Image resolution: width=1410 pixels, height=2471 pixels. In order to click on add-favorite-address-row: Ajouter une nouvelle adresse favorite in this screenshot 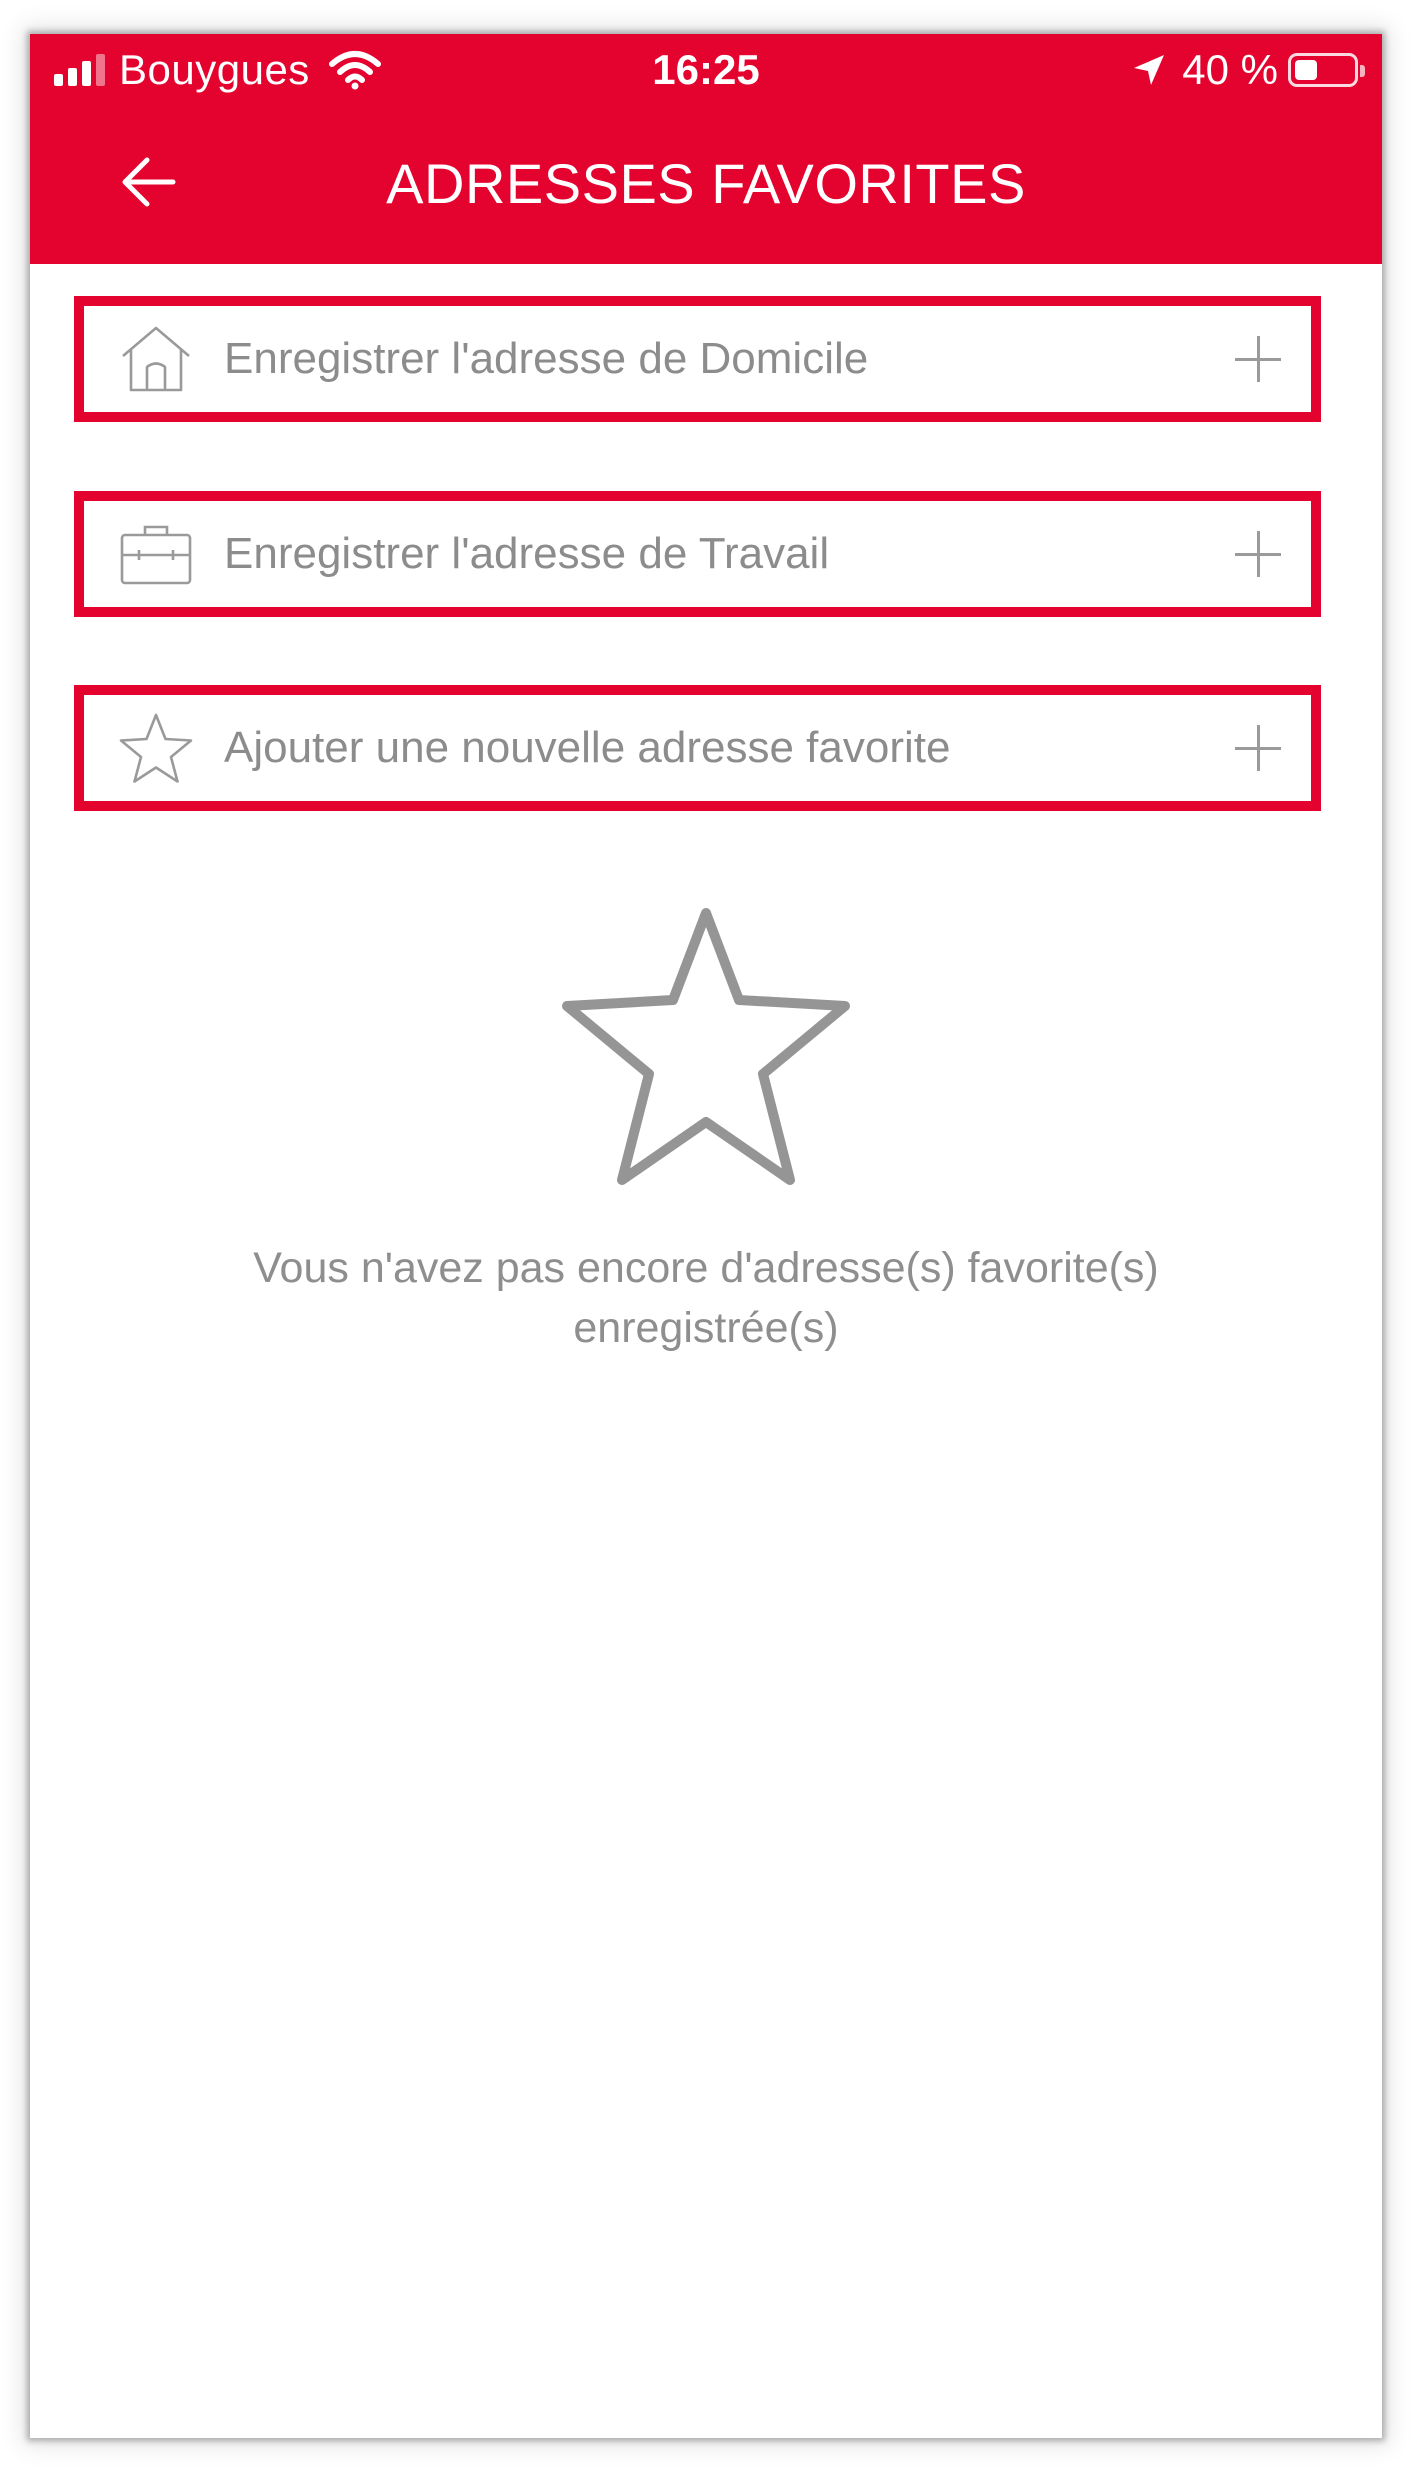, I will do `click(697, 748)`.